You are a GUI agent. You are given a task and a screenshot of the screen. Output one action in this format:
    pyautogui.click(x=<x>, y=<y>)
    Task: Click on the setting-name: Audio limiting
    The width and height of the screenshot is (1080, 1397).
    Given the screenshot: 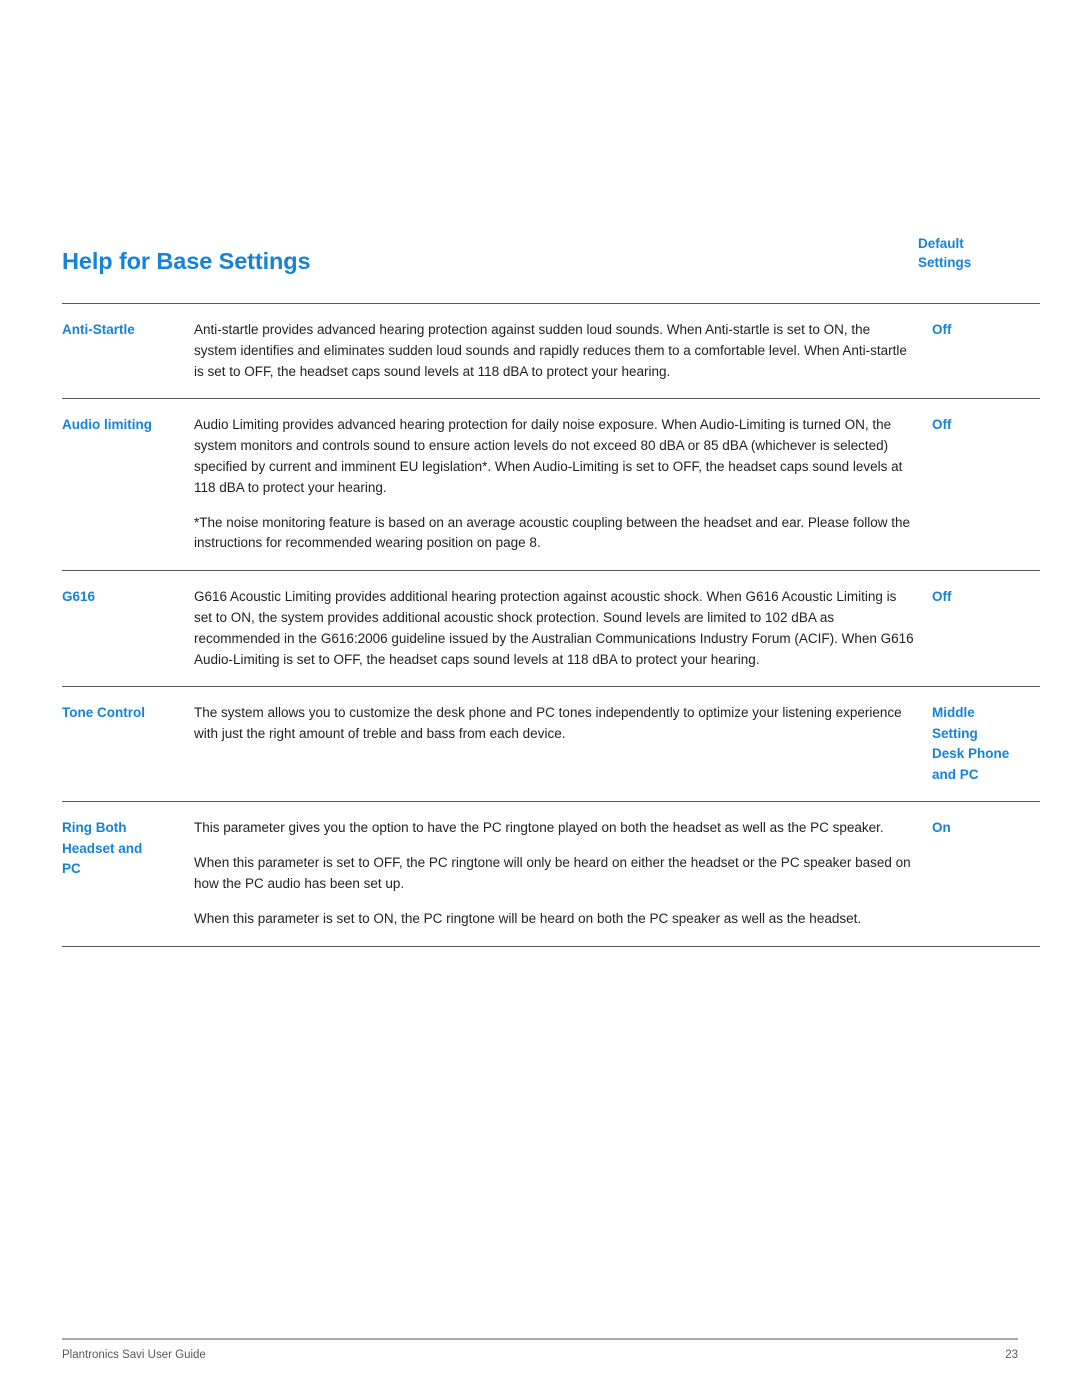 What is the action you would take?
    pyautogui.click(x=126, y=425)
    